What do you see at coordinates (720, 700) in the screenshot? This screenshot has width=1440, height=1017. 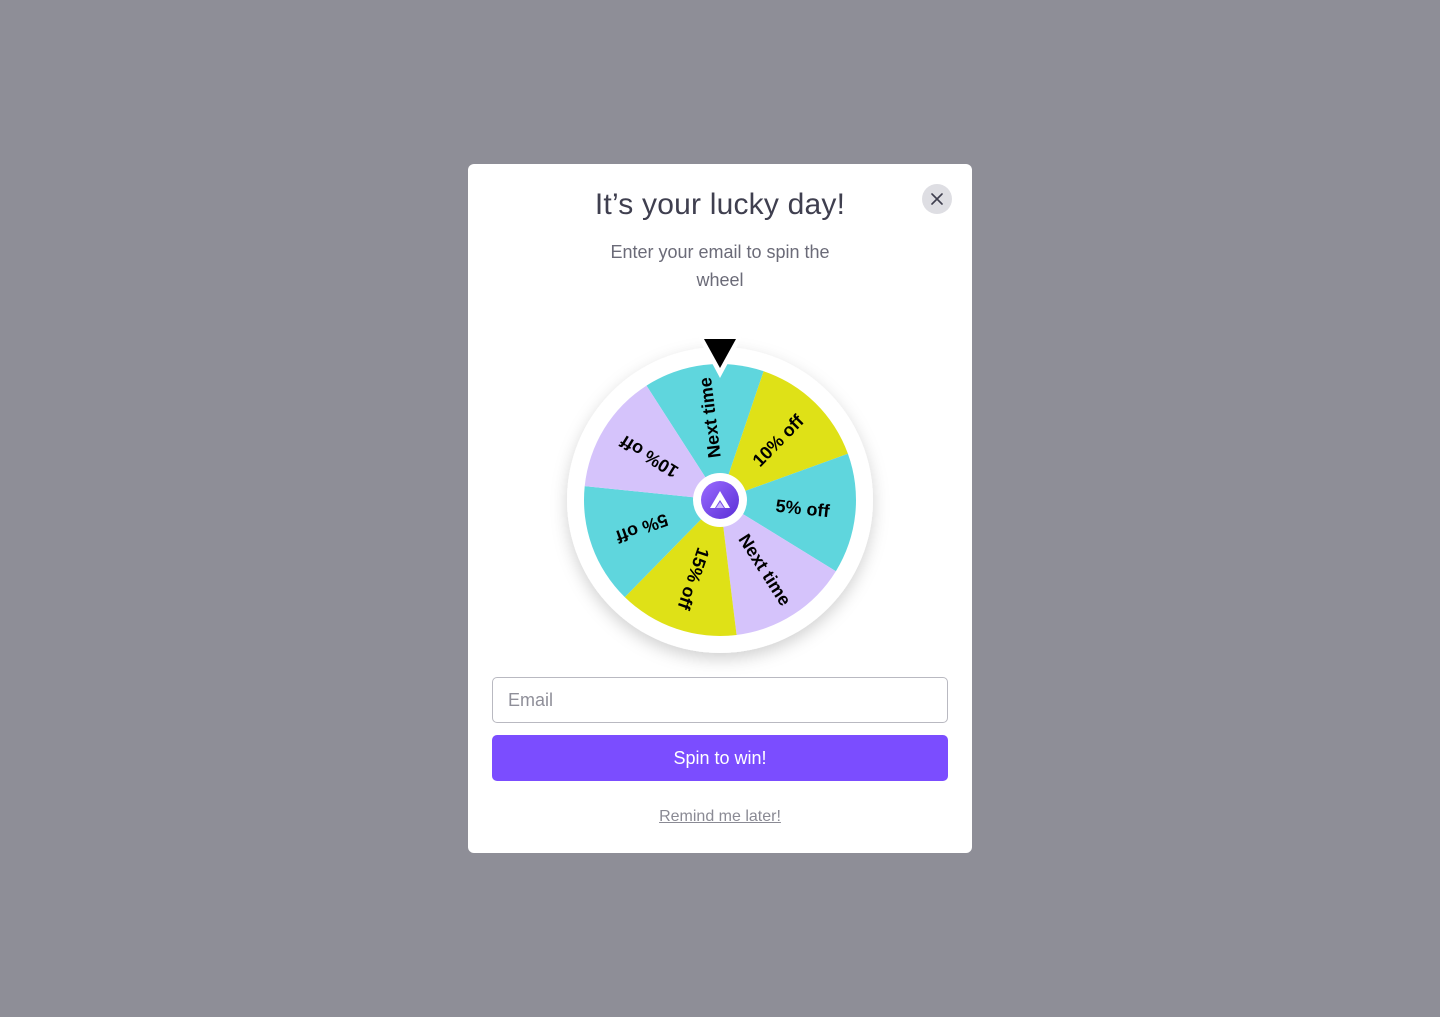 I see `email-field` at bounding box center [720, 700].